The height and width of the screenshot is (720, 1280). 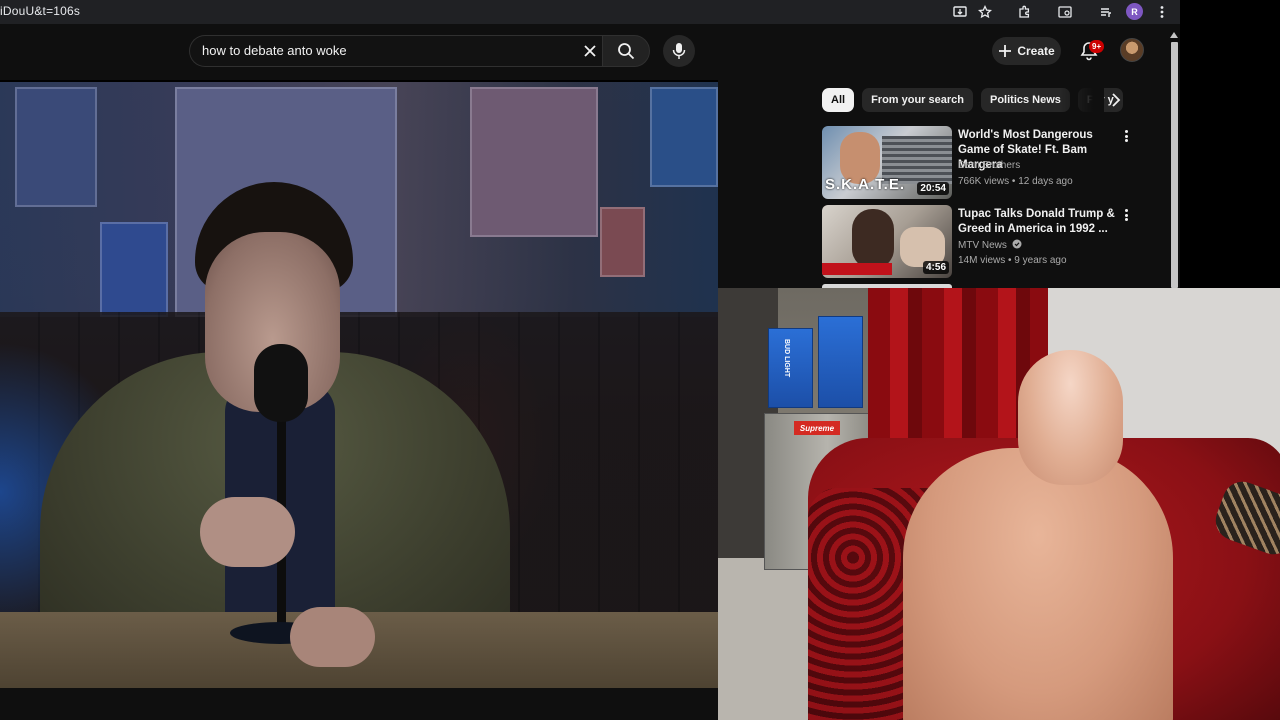 What do you see at coordinates (935, 267) in the screenshot?
I see `video-duration: 4:56` at bounding box center [935, 267].